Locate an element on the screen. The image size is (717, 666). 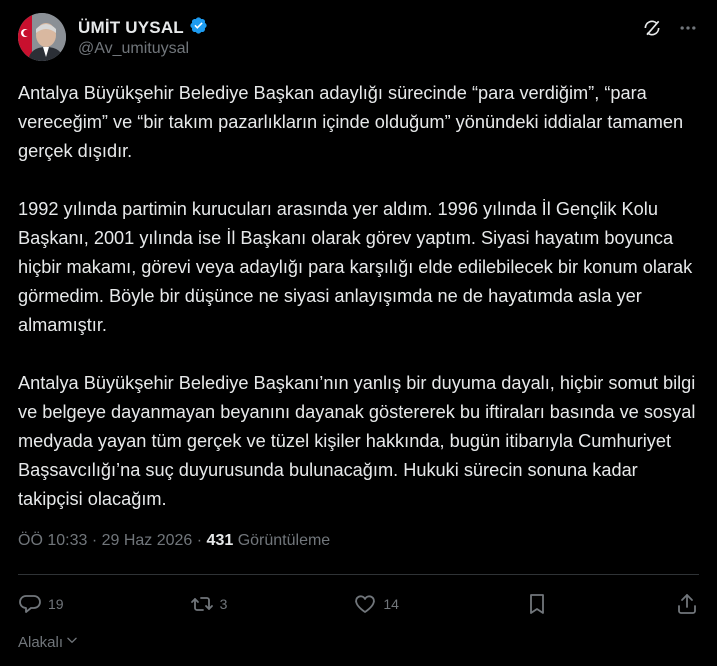
post-actions: 19 3 14 is located at coordinates (358, 604).